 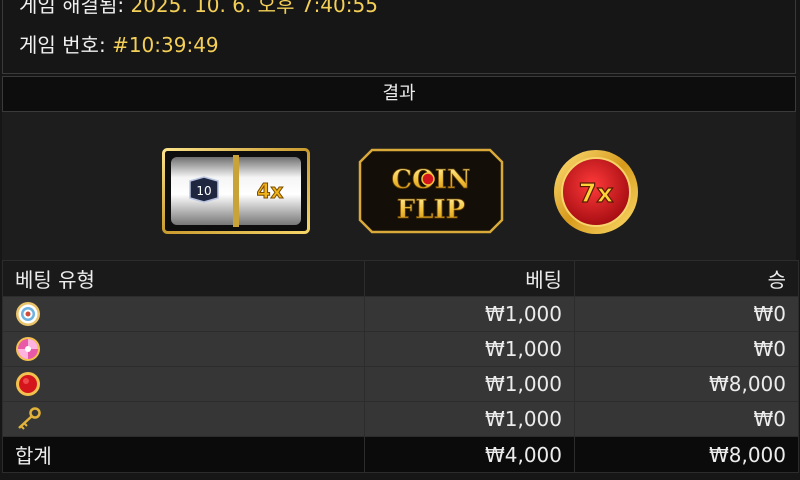 What do you see at coordinates (431, 191) in the screenshot?
I see `coinflip-logo: COIN FLIP` at bounding box center [431, 191].